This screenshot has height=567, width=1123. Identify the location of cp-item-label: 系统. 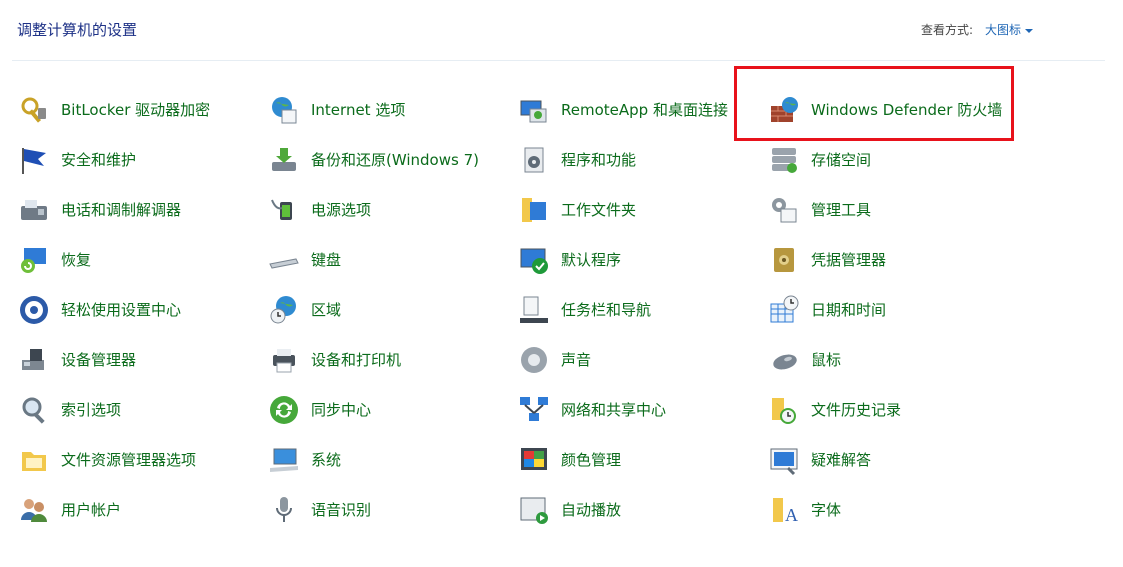
(326, 460).